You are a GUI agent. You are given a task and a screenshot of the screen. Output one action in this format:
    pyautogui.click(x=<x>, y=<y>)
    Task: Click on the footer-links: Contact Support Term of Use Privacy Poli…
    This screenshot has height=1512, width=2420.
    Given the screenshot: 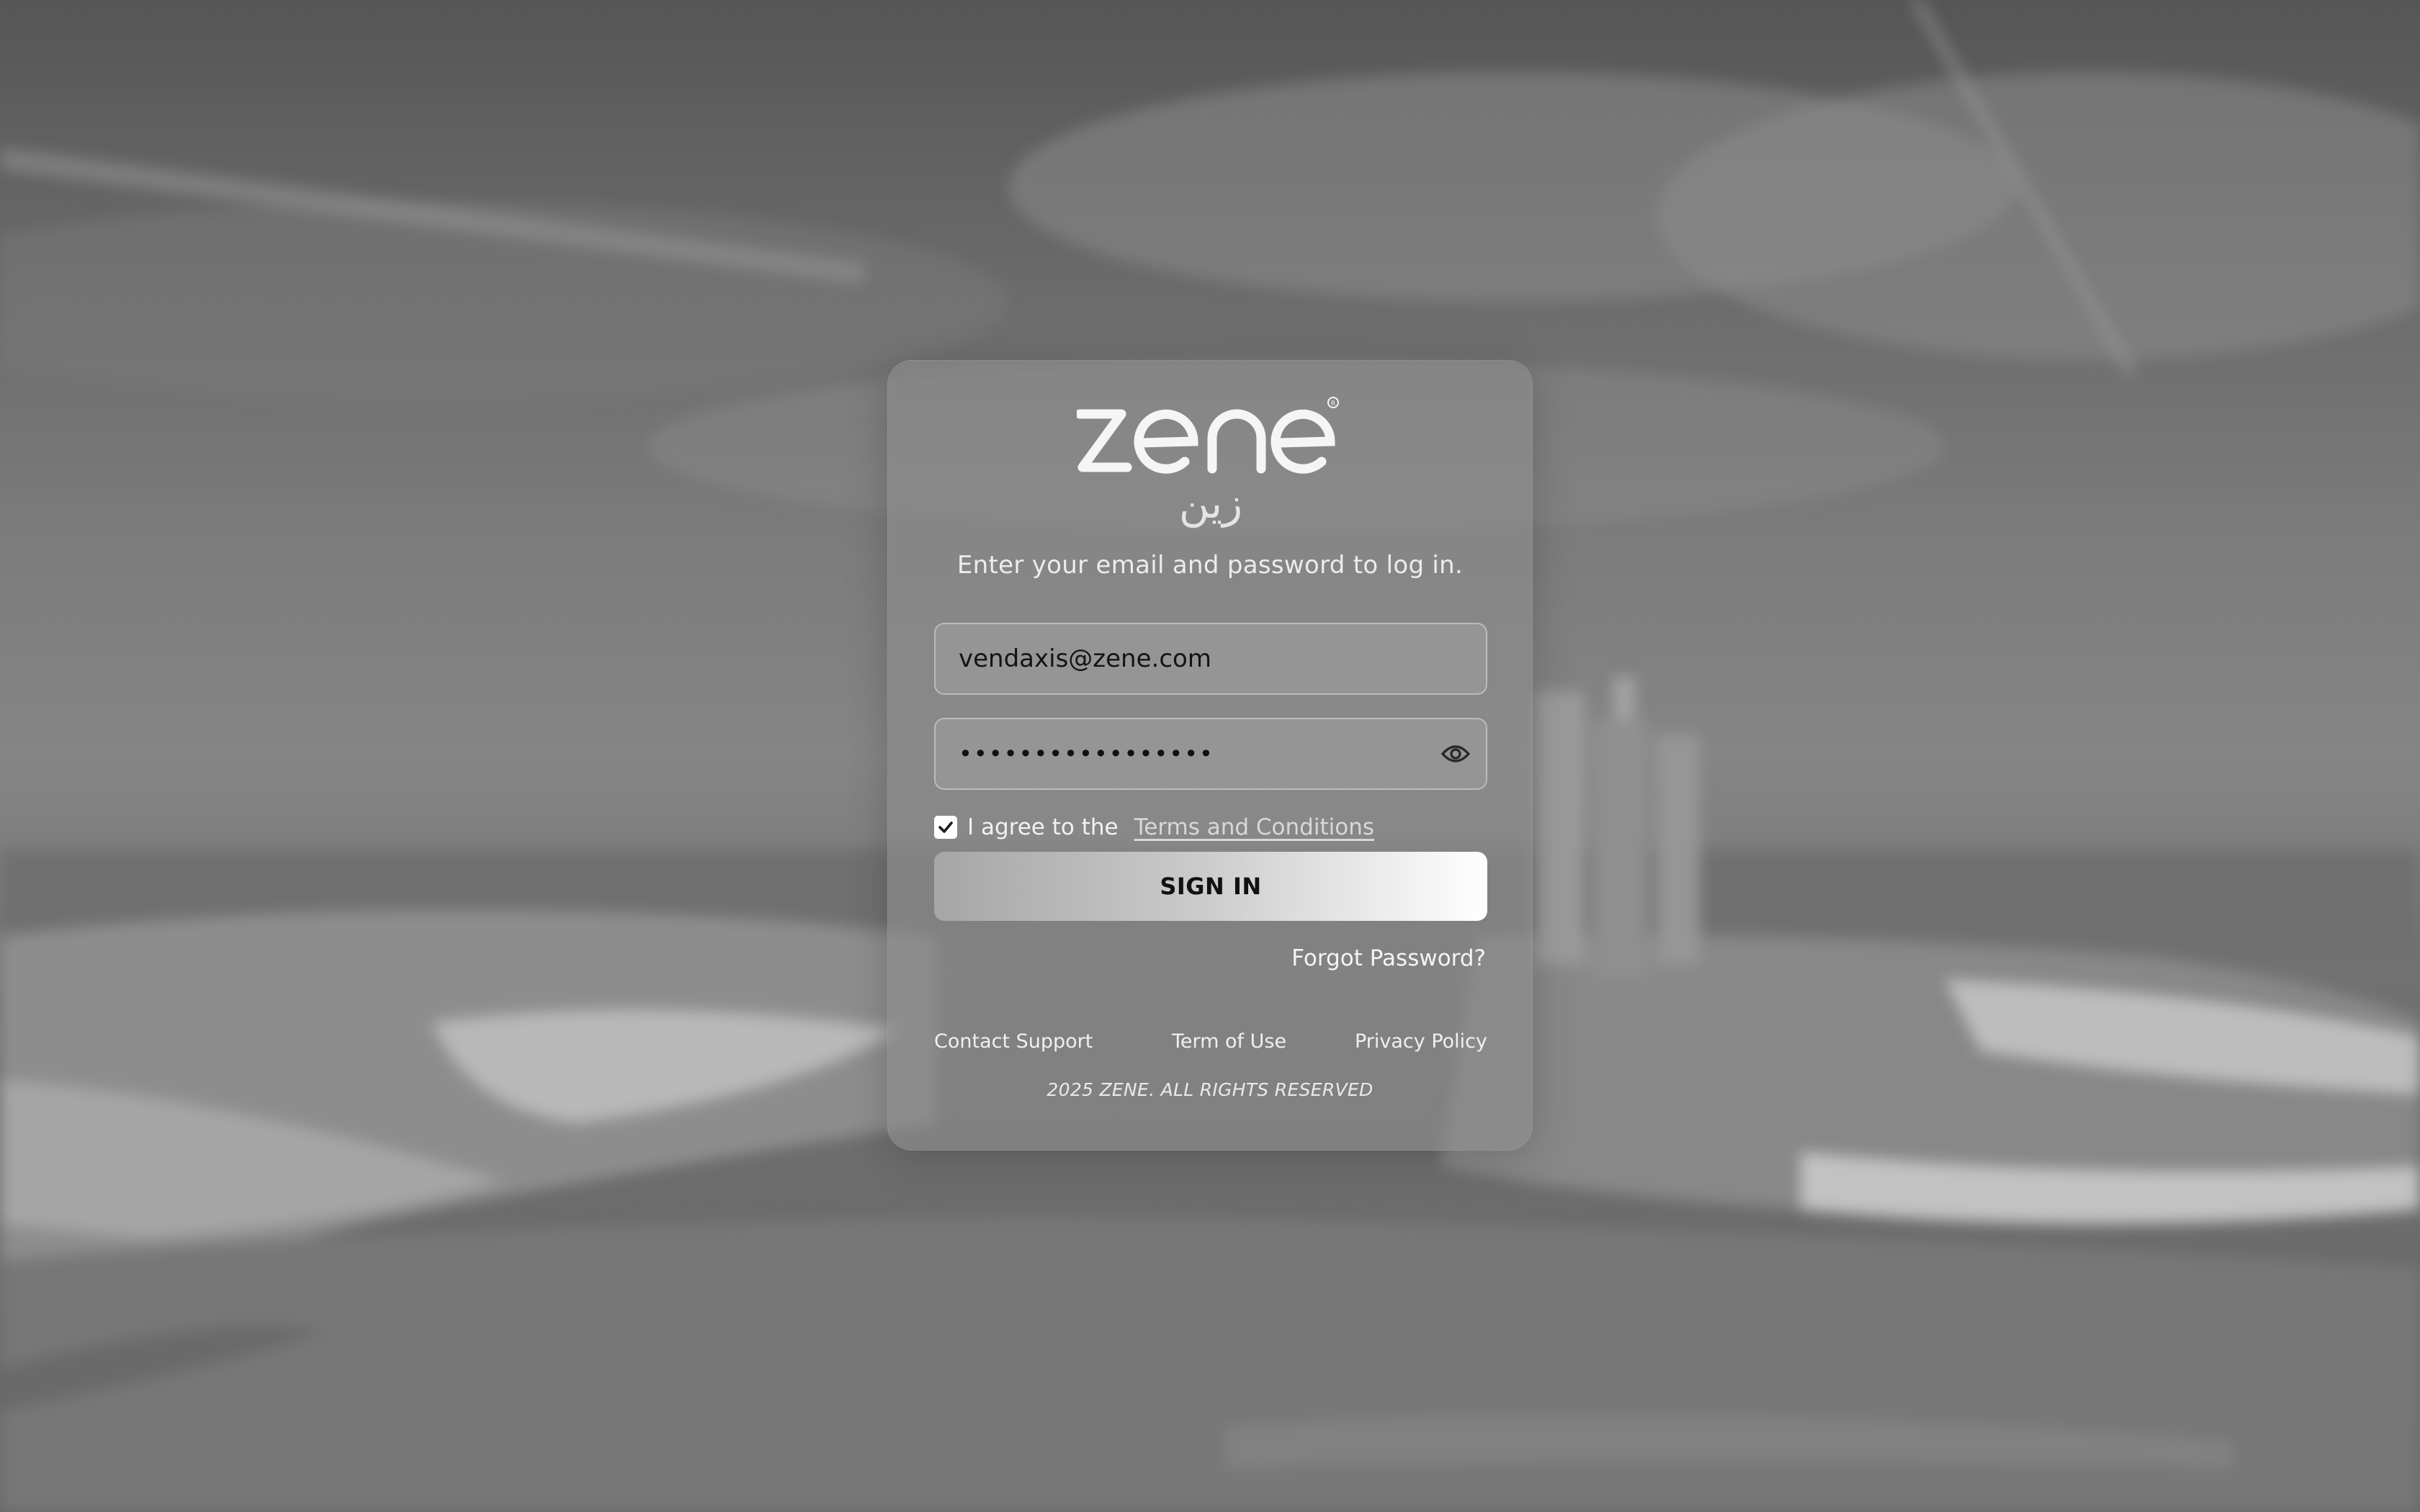 What is the action you would take?
    pyautogui.click(x=1210, y=1044)
    